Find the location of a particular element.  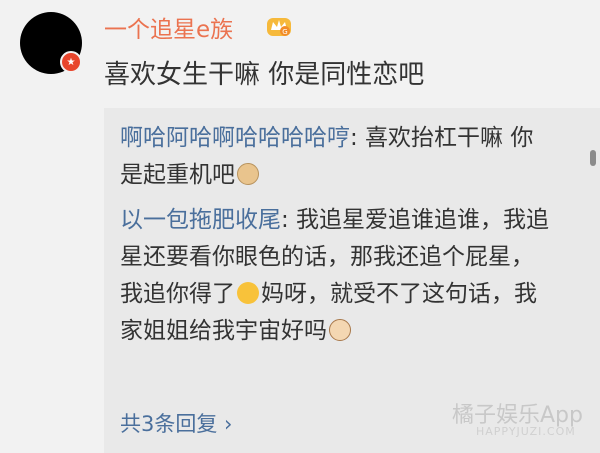

reply-author: 以一包拖肥收尾 is located at coordinates (200, 220).